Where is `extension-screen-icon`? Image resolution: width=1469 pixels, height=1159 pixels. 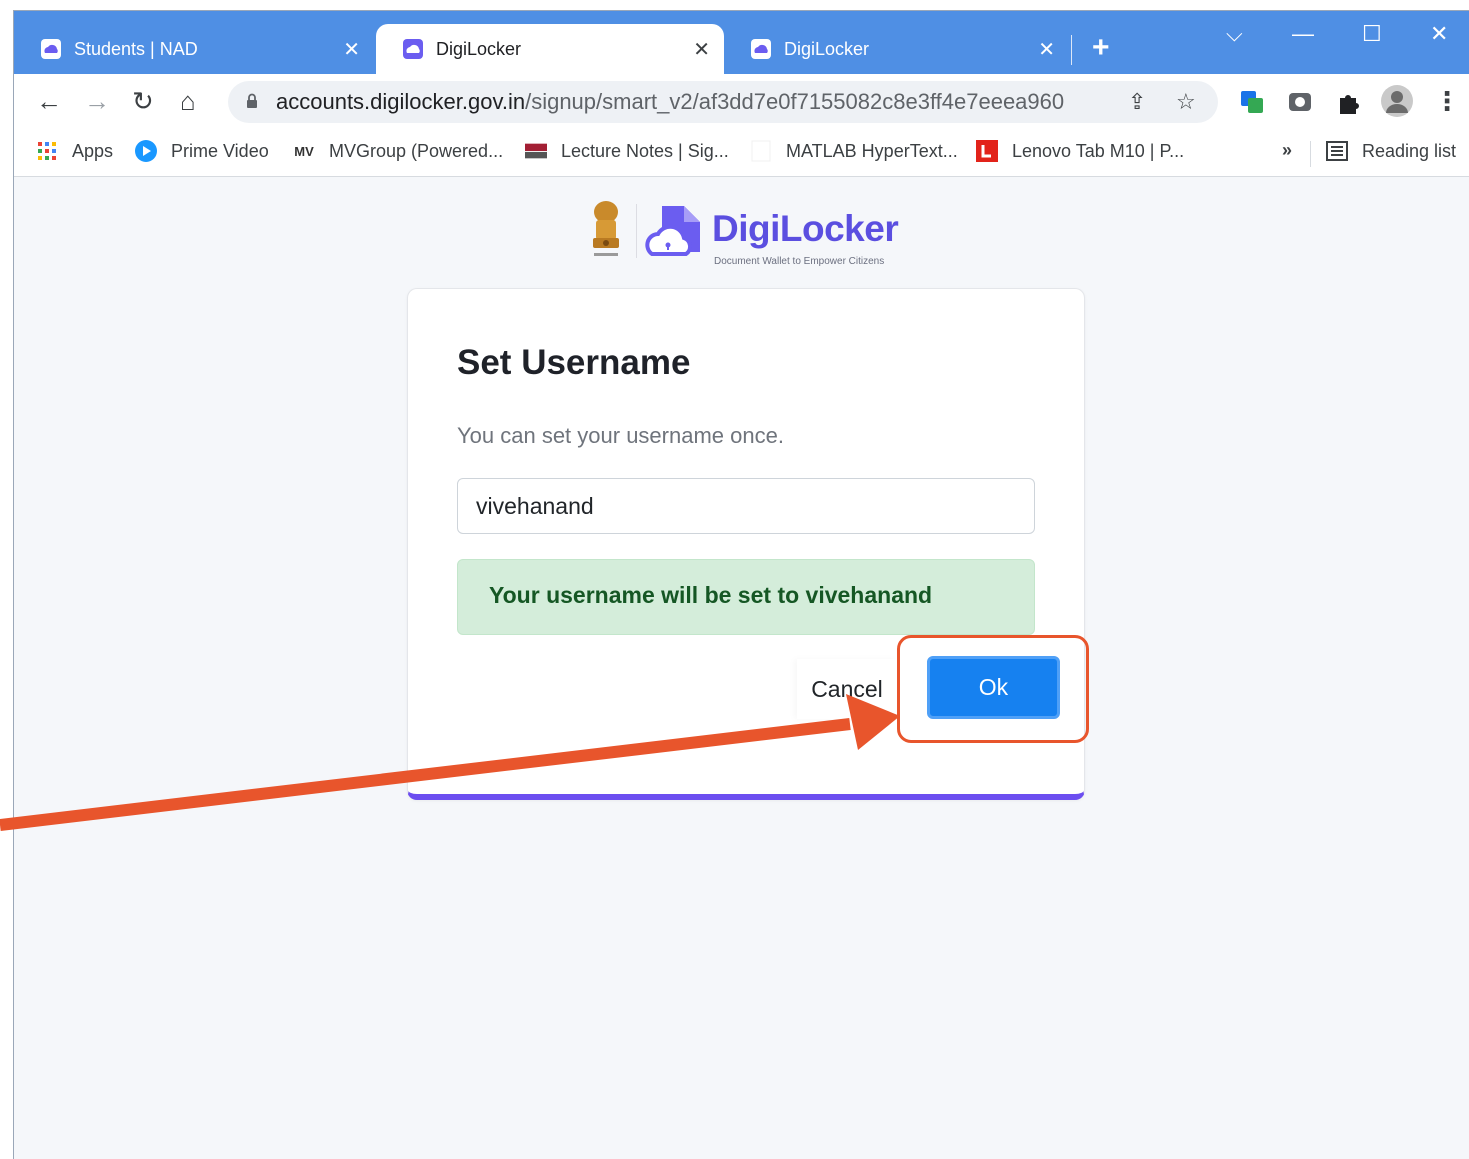 extension-screen-icon is located at coordinates (1300, 102).